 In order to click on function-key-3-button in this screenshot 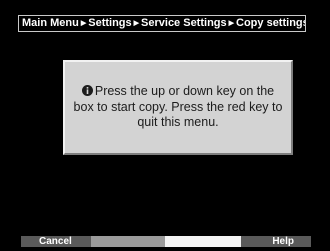, I will do `click(203, 241)`.